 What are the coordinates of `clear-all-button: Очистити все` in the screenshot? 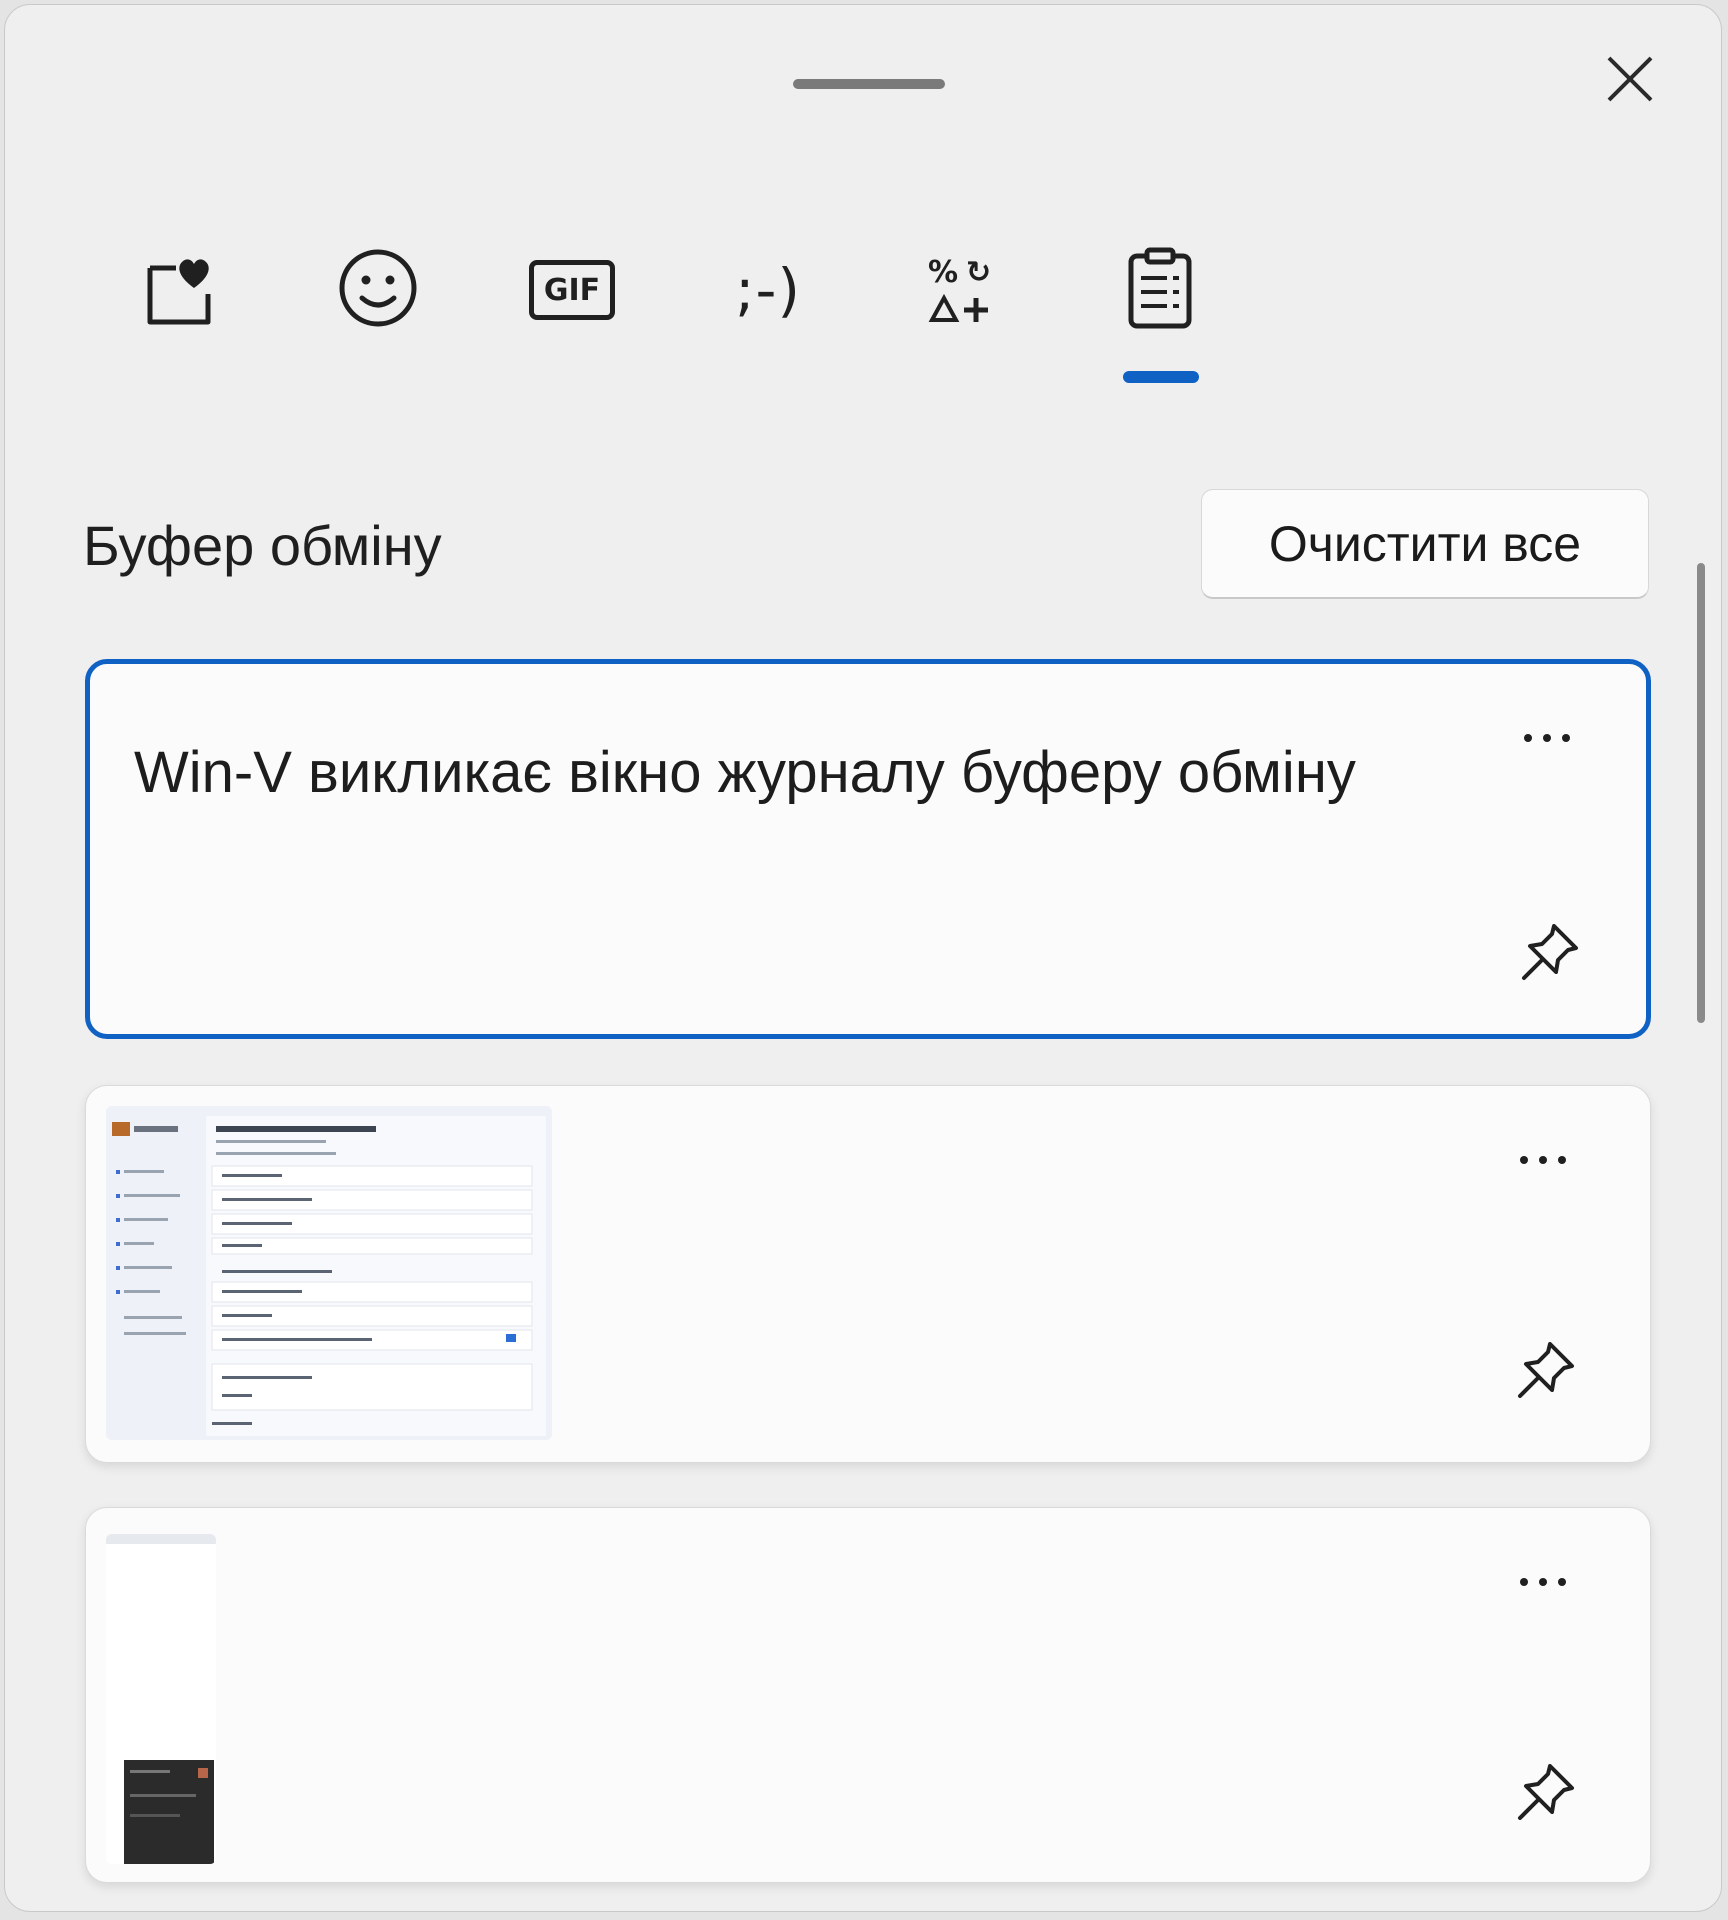 It's located at (1425, 544).